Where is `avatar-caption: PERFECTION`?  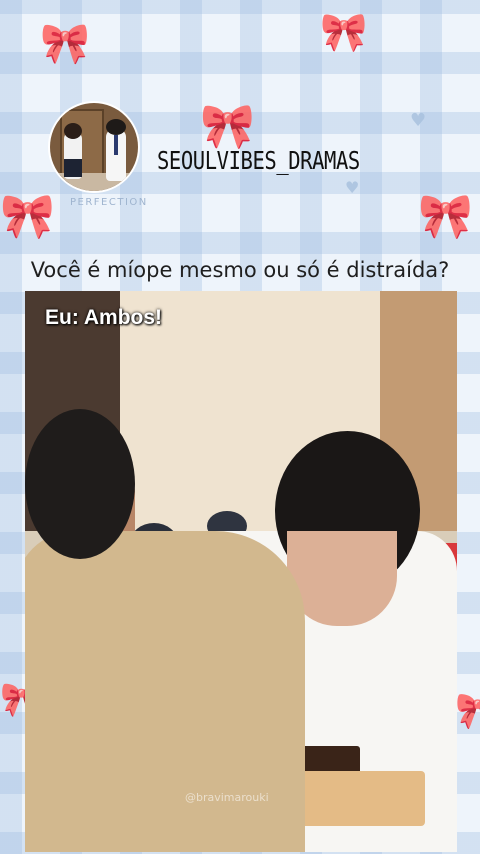 avatar-caption: PERFECTION is located at coordinates (109, 202).